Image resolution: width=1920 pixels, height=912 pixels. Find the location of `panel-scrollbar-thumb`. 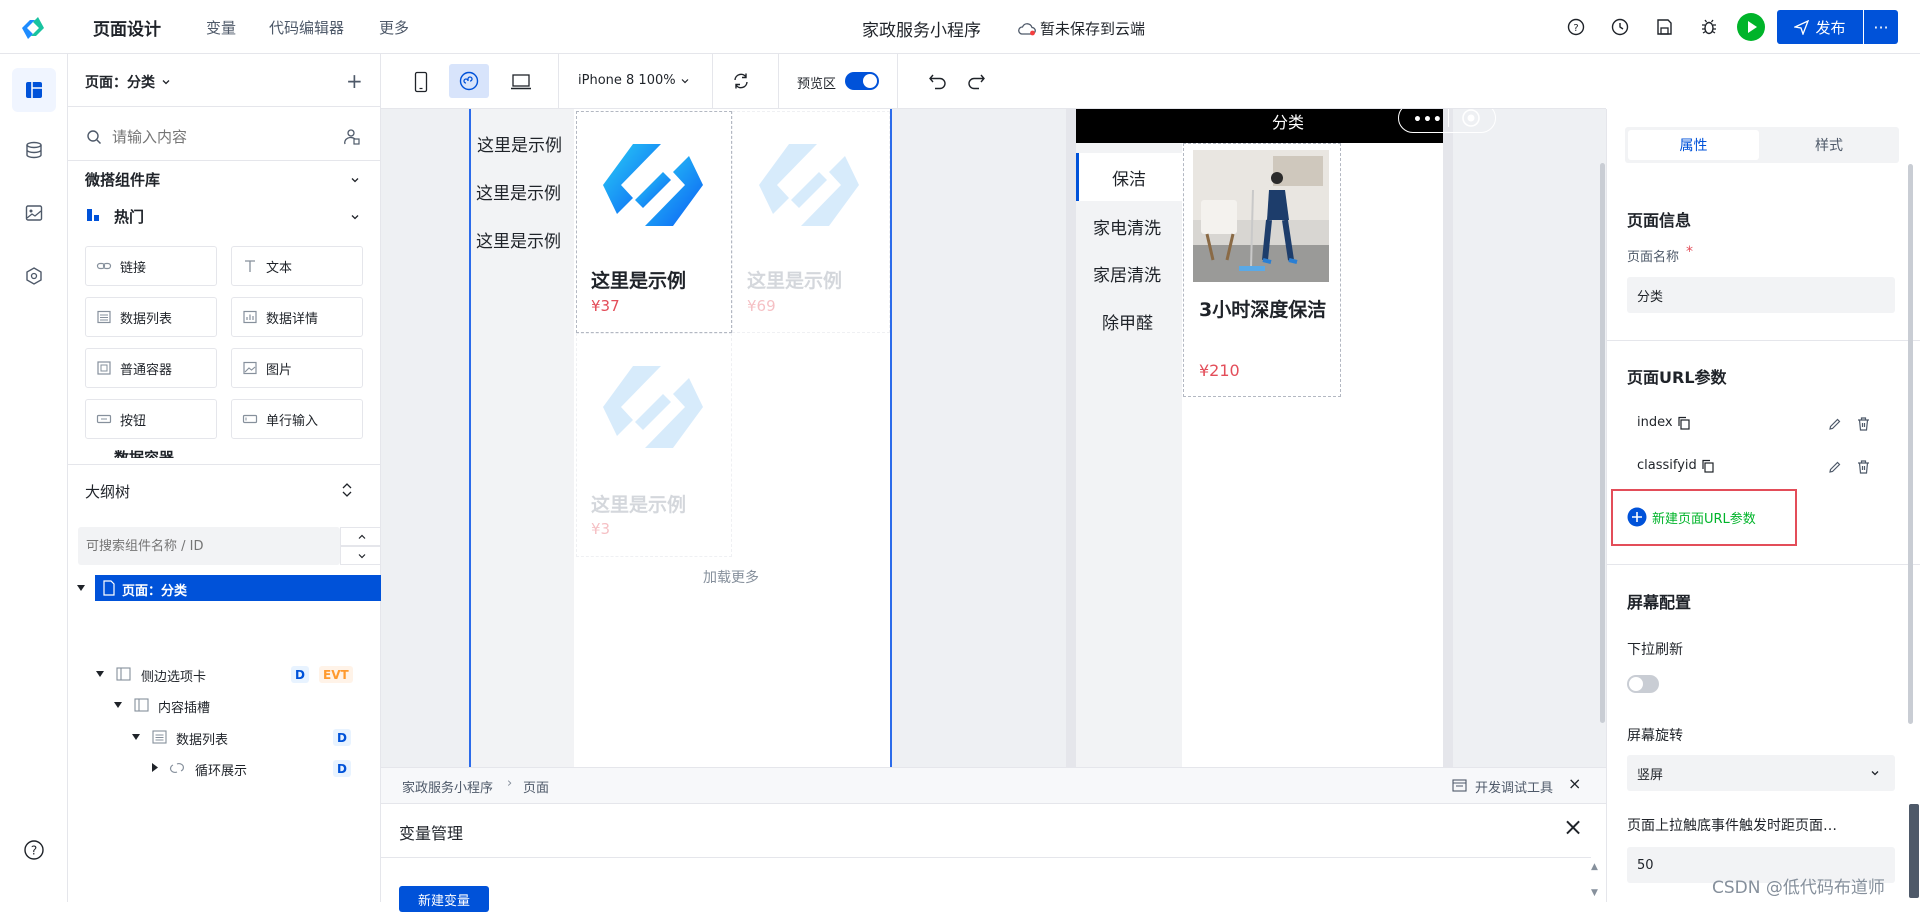

panel-scrollbar-thumb is located at coordinates (1910, 444).